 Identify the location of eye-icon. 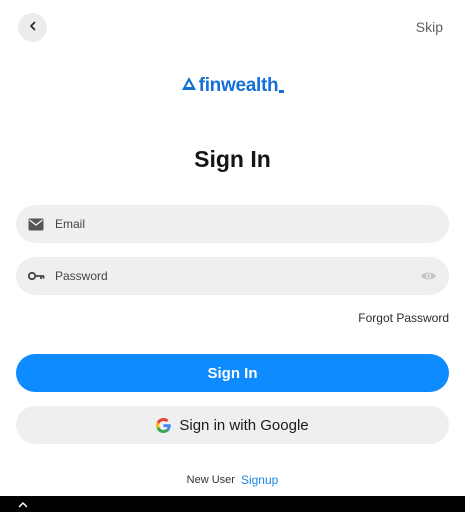
(428, 276).